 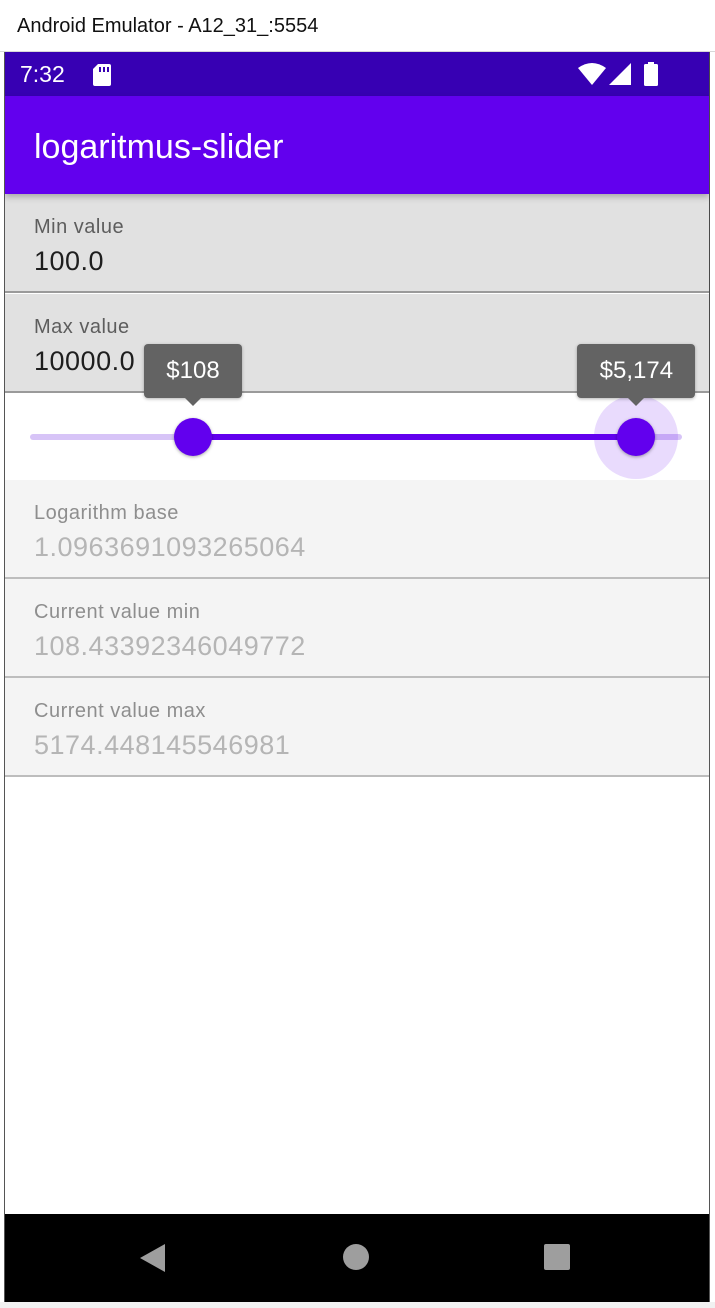 I want to click on status-time: 7:32, so click(x=42, y=74).